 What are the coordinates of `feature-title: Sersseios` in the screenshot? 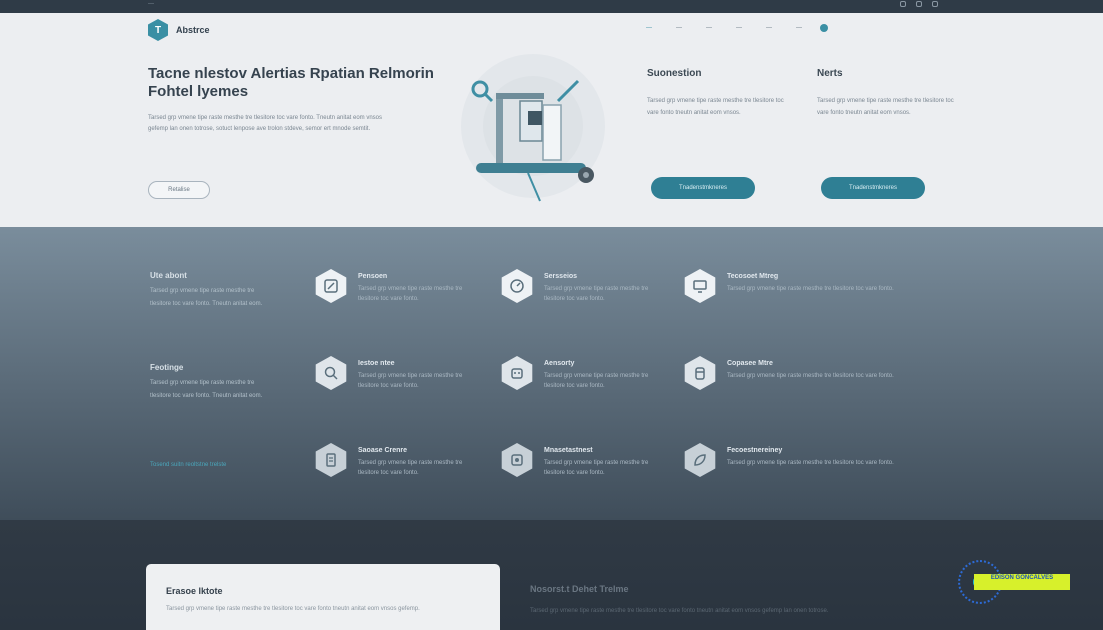 It's located at (561, 276).